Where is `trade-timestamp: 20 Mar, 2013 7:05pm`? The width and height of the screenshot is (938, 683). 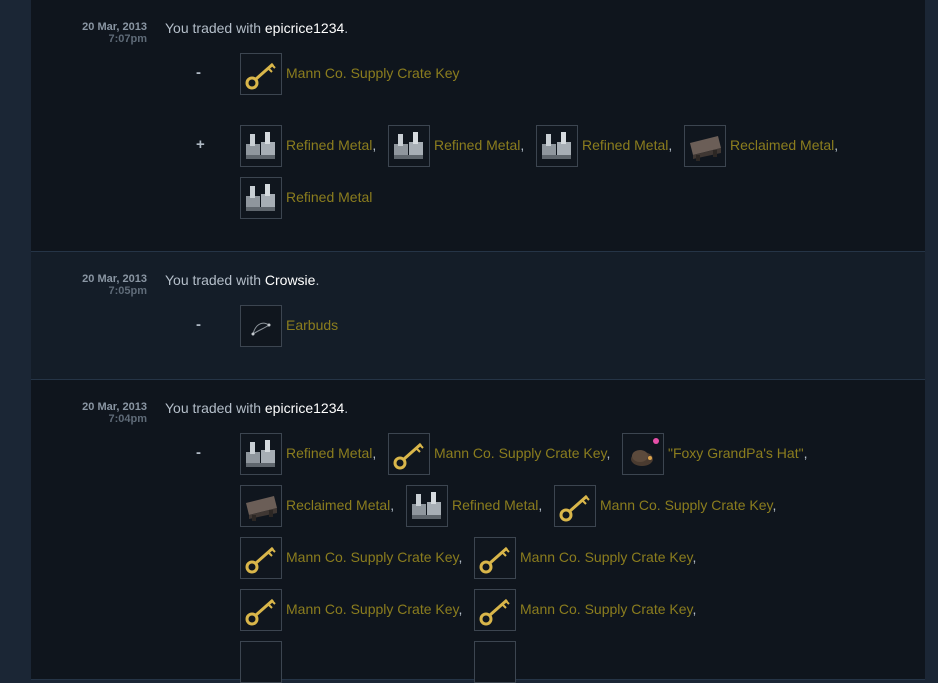 trade-timestamp: 20 Mar, 2013 7:05pm is located at coordinates (114, 285).